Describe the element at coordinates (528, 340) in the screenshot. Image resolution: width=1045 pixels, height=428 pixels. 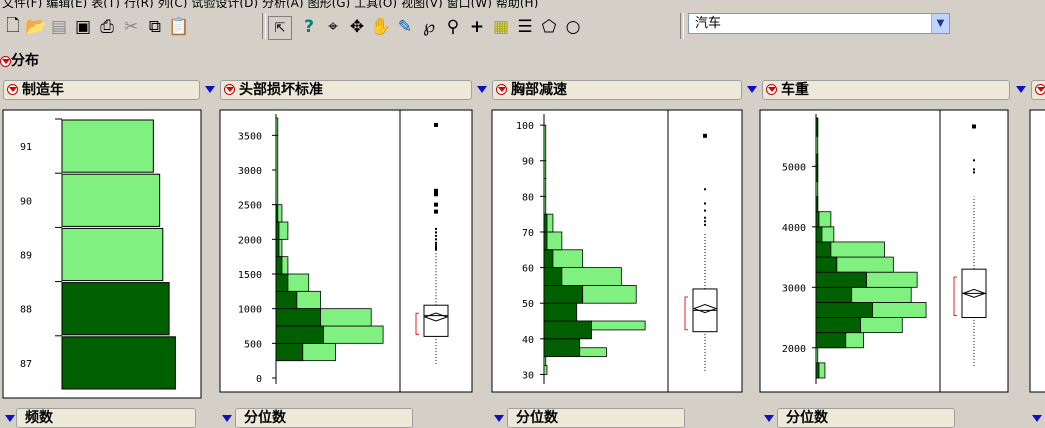
I see `chest-decel-tick-label: 40` at that location.